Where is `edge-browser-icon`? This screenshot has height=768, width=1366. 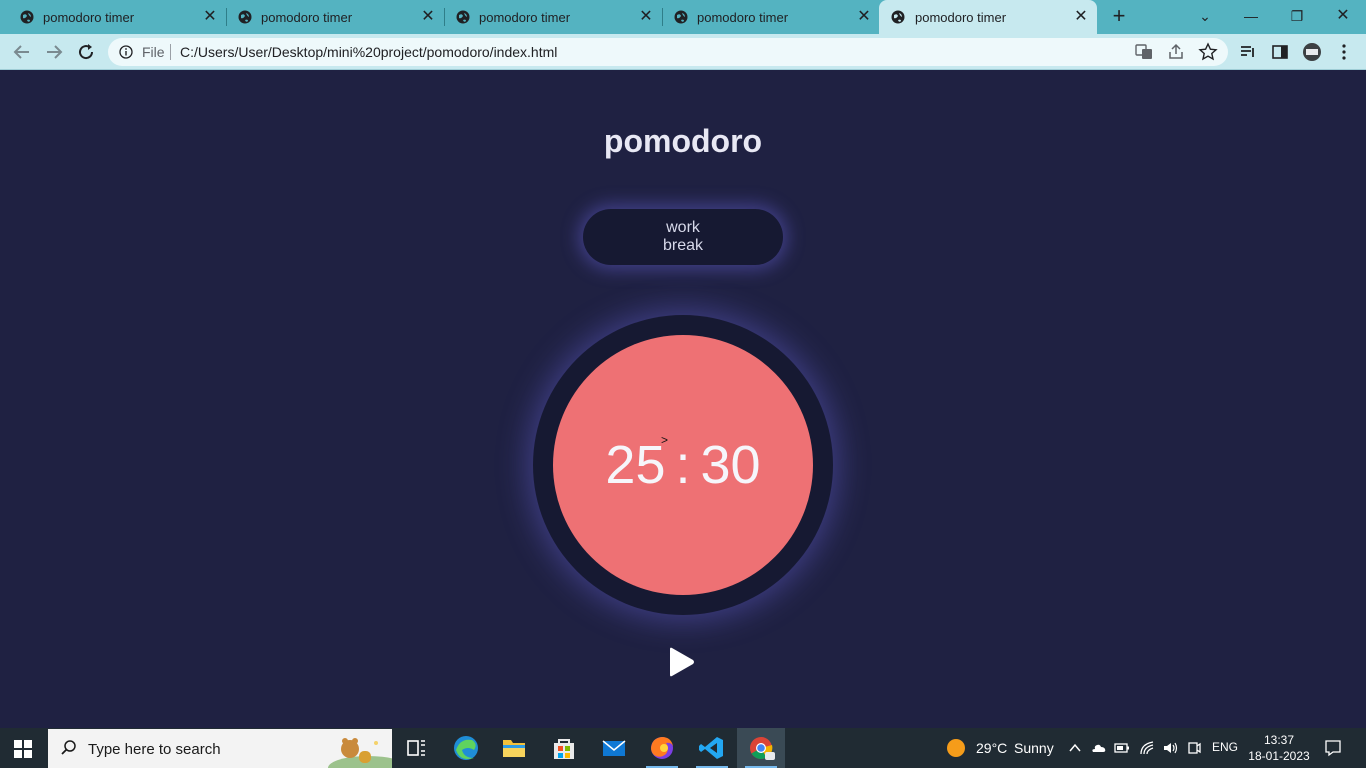 edge-browser-icon is located at coordinates (466, 748).